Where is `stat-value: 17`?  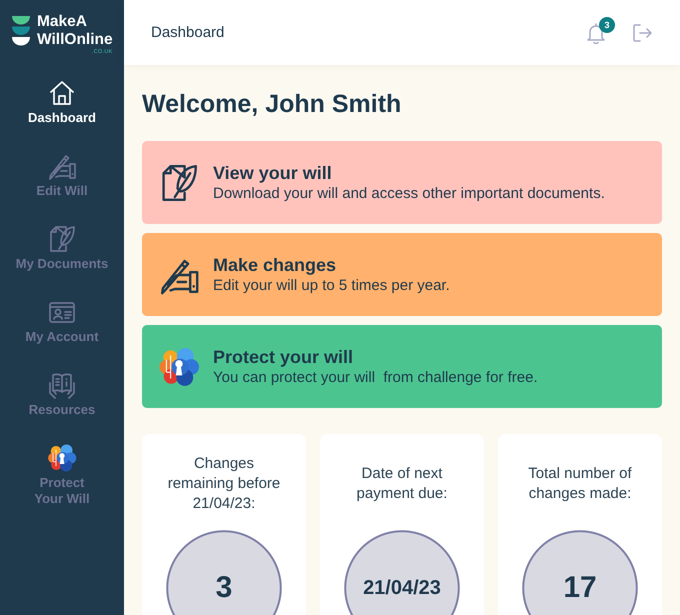 stat-value: 17 is located at coordinates (580, 572).